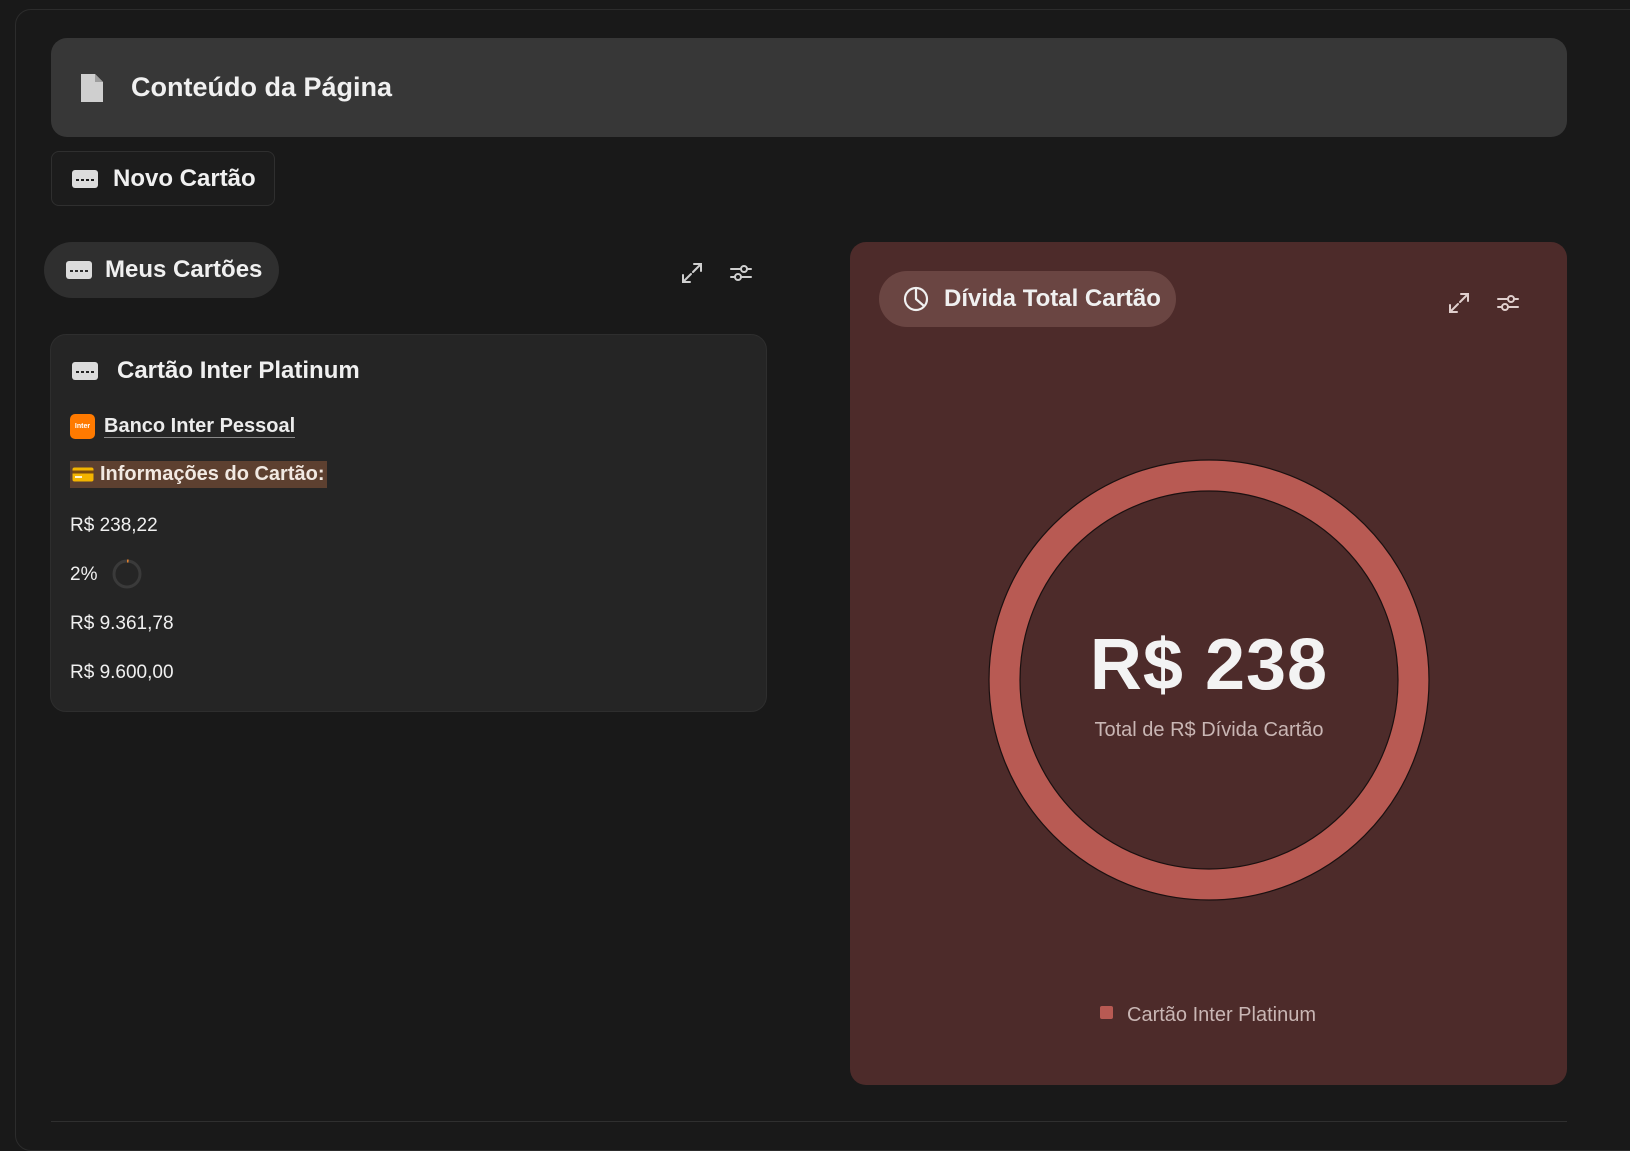 This screenshot has width=1630, height=1151. I want to click on used-amount: R$ 238,22, so click(114, 525).